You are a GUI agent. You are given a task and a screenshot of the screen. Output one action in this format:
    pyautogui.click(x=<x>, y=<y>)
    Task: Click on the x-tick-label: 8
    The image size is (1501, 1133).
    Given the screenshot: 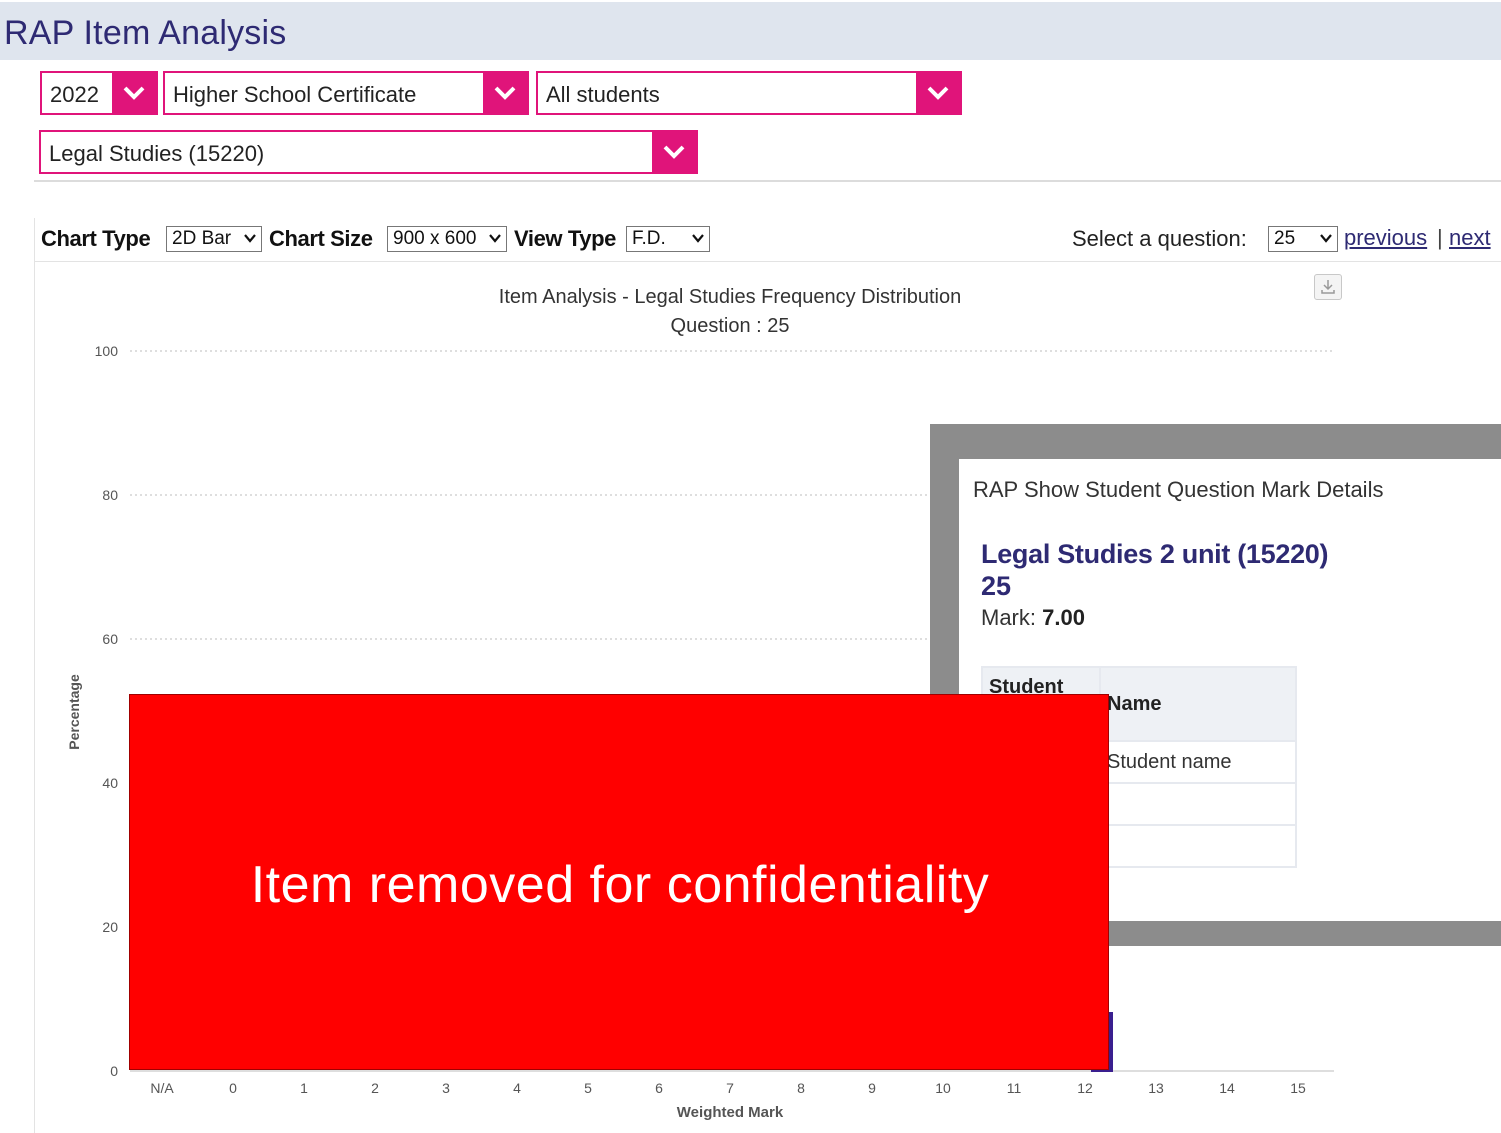 What is the action you would take?
    pyautogui.click(x=801, y=1088)
    